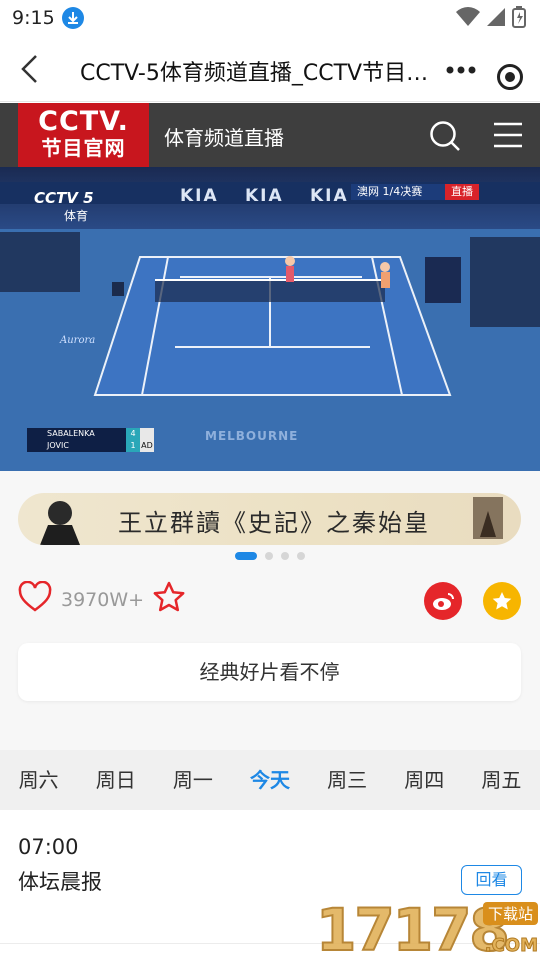  I want to click on favorite-star-icon, so click(502, 601).